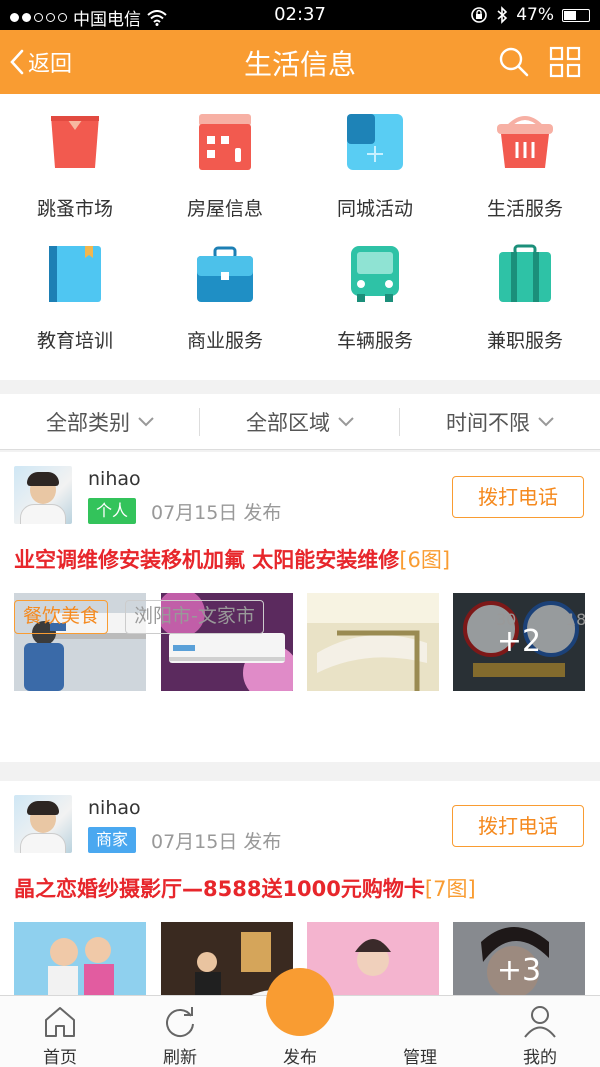 The width and height of the screenshot is (600, 1067). What do you see at coordinates (61, 617) in the screenshot?
I see `category-chip: 餐饮美食` at bounding box center [61, 617].